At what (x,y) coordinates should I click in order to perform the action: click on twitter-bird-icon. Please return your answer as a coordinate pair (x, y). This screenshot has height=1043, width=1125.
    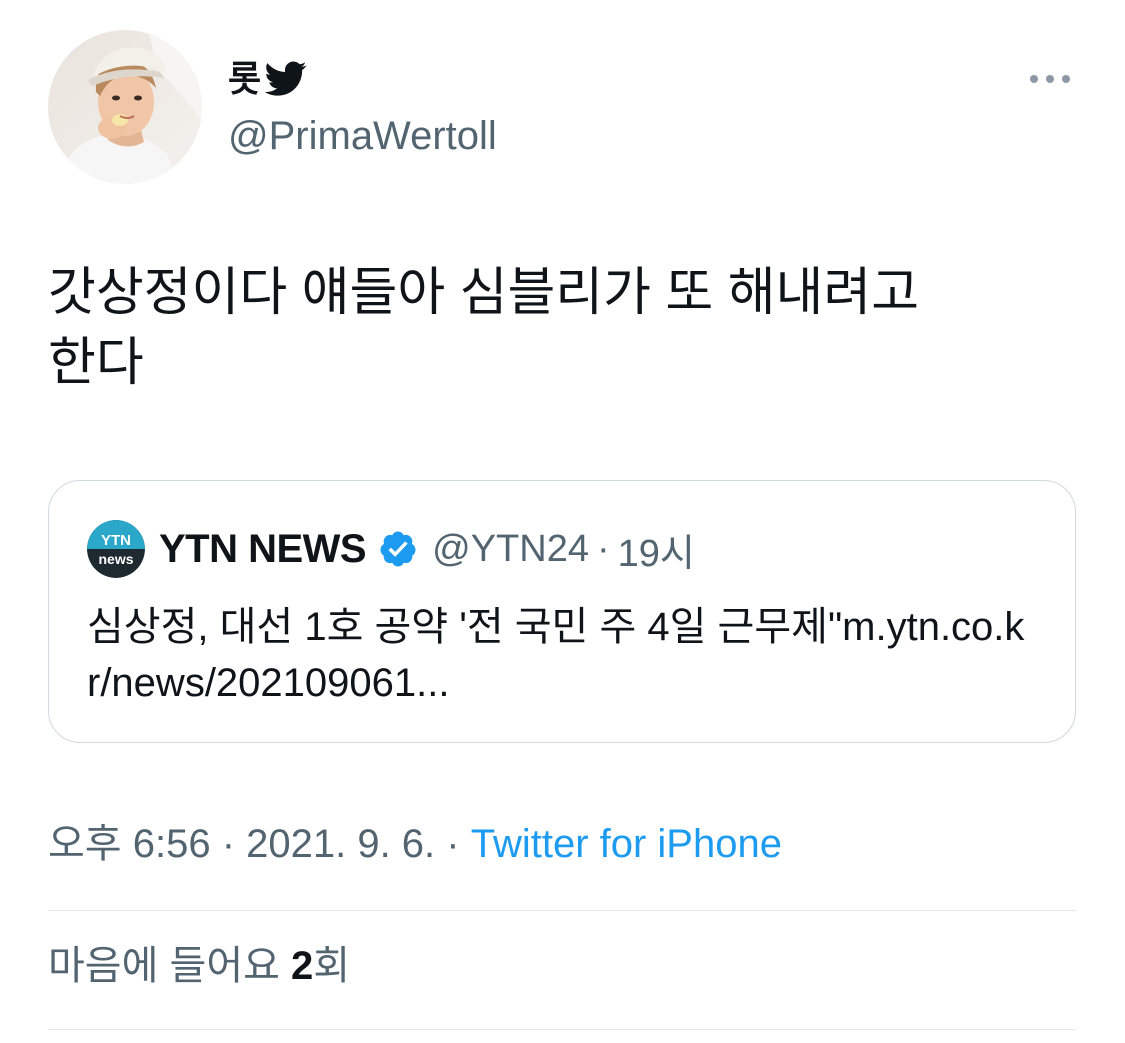
    Looking at the image, I should click on (286, 78).